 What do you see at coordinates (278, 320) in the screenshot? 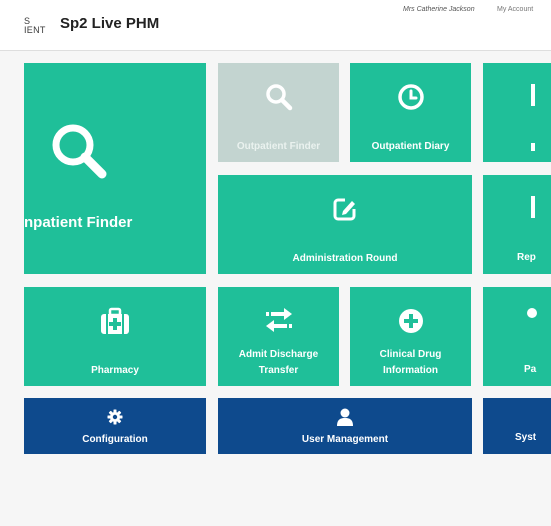
I see `transfer-arrows-icon` at bounding box center [278, 320].